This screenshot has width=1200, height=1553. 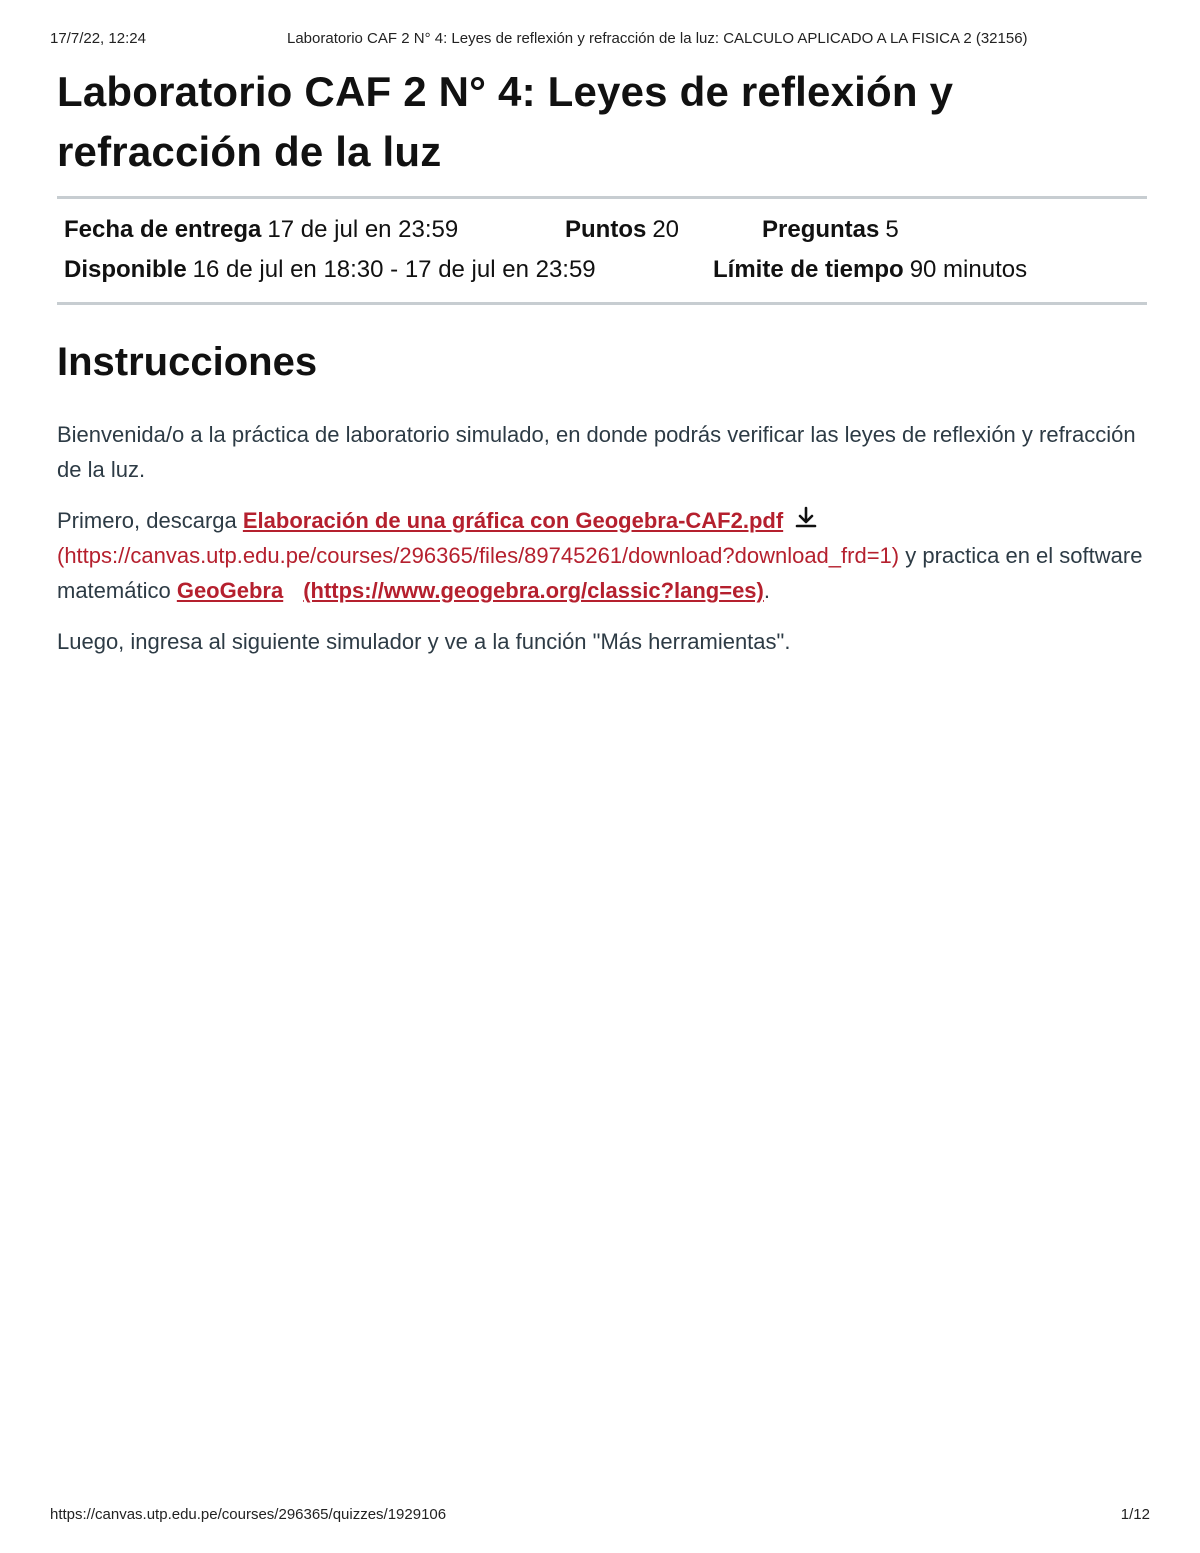 I want to click on points-value: 20, so click(x=666, y=229).